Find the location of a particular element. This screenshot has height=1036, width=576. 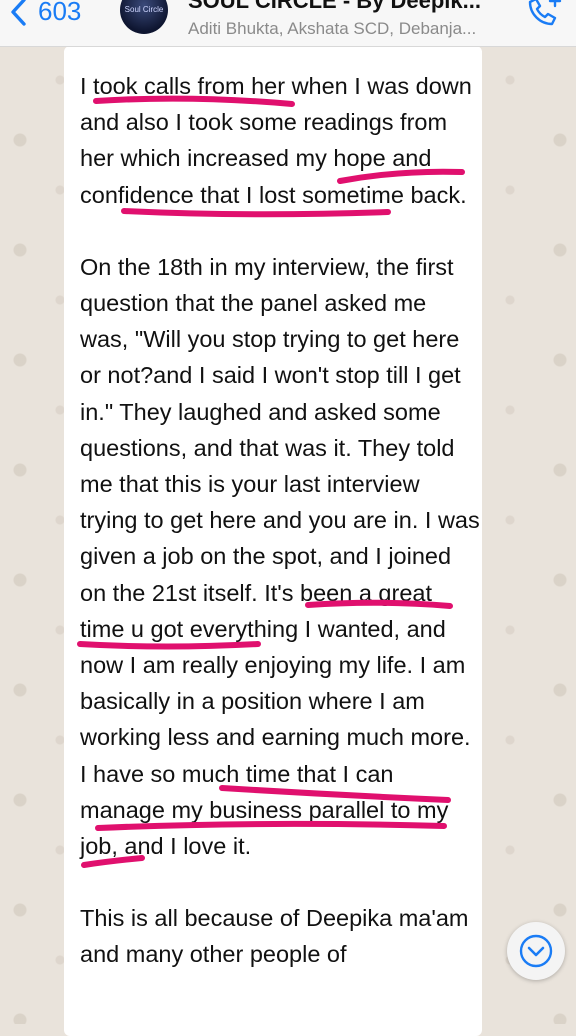

group-avatar: Soul Circle is located at coordinates (144, 17).